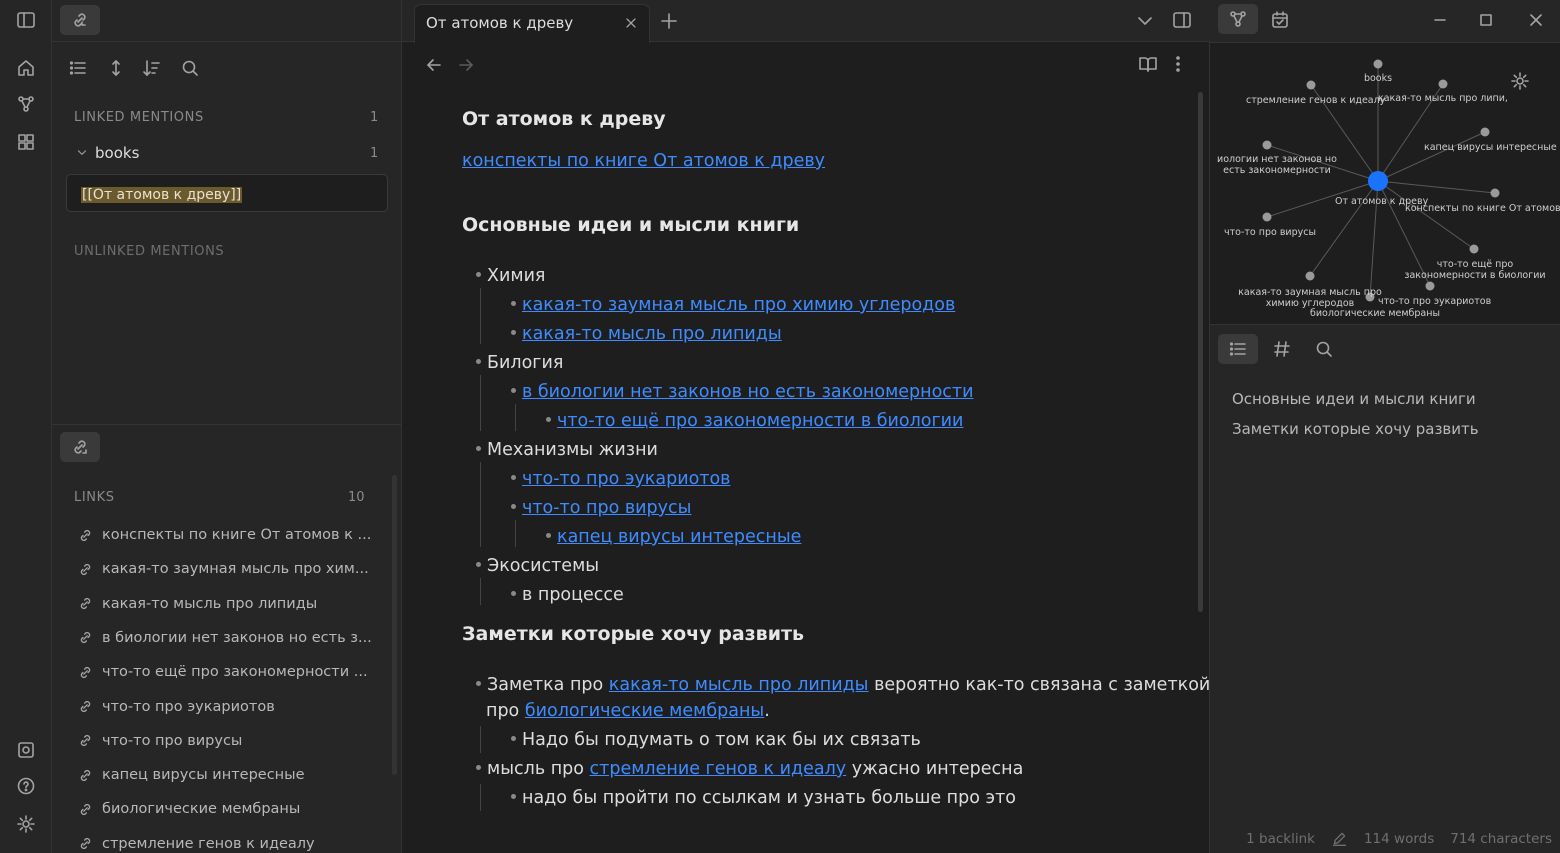 The height and width of the screenshot is (853, 1560). I want to click on link-list-item: что-то про эукариотов, so click(174, 707).